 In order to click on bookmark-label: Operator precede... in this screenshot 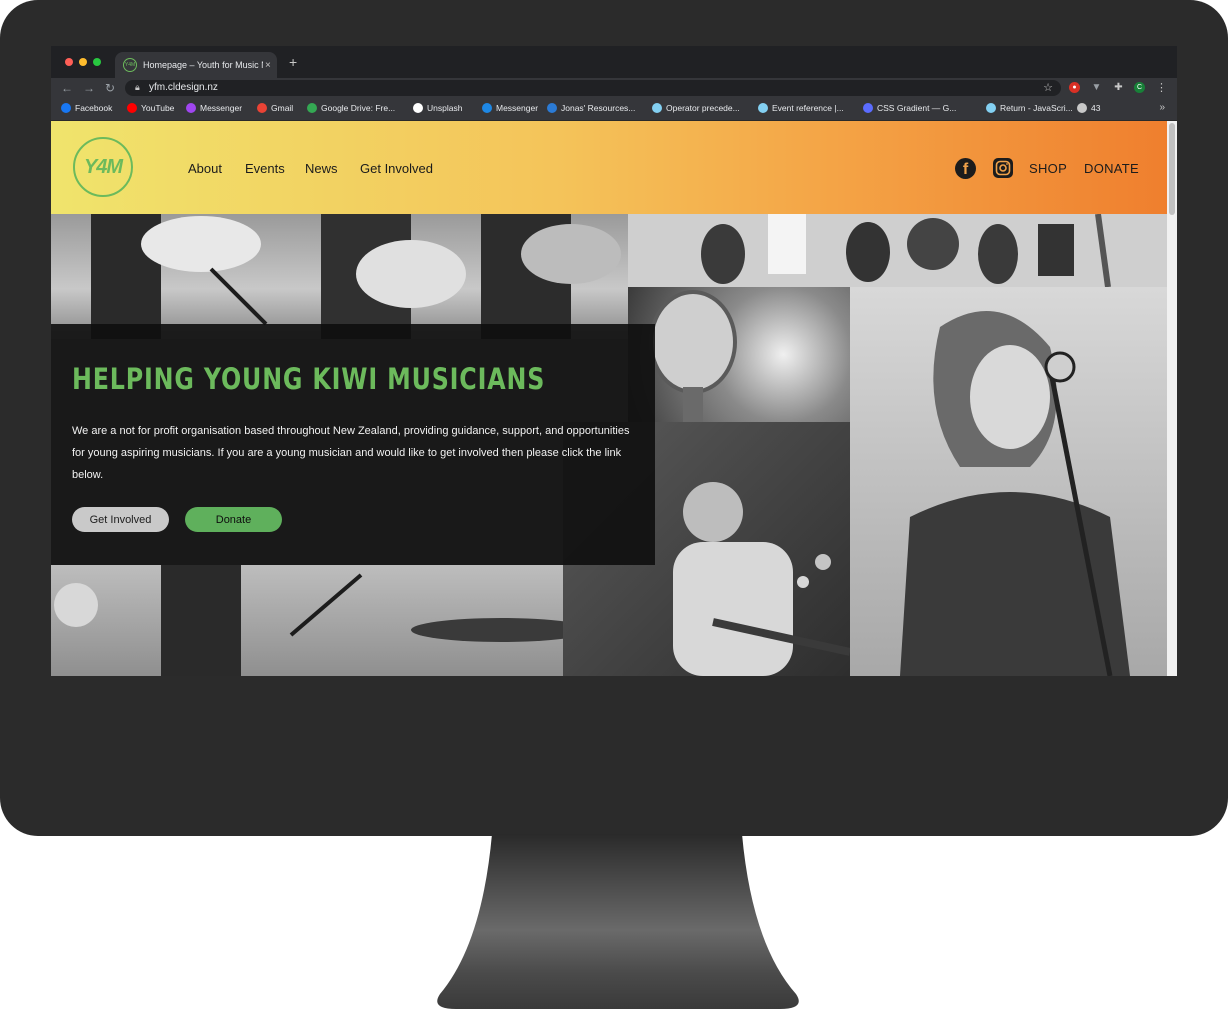, I will do `click(703, 108)`.